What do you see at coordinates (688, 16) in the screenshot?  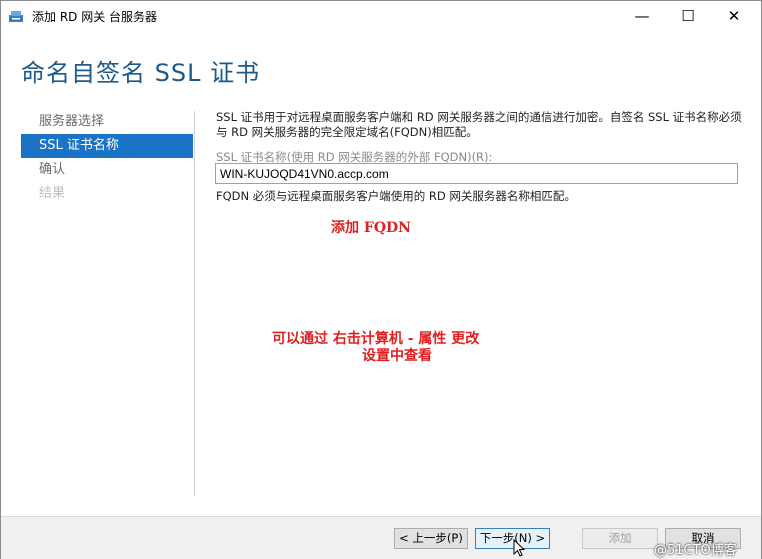 I see `maximize-button: ☐` at bounding box center [688, 16].